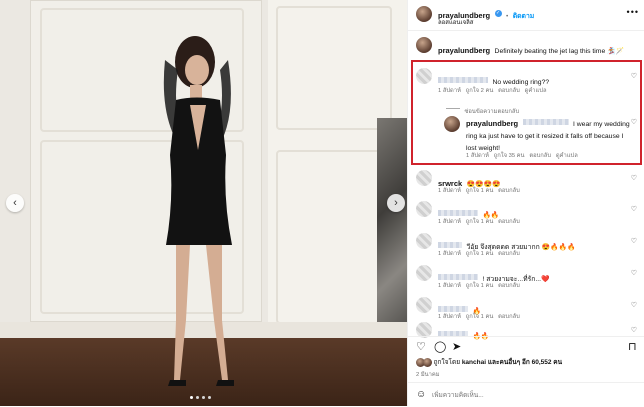 This screenshot has width=644, height=407. I want to click on chevron-left-icon: ‹, so click(15, 203).